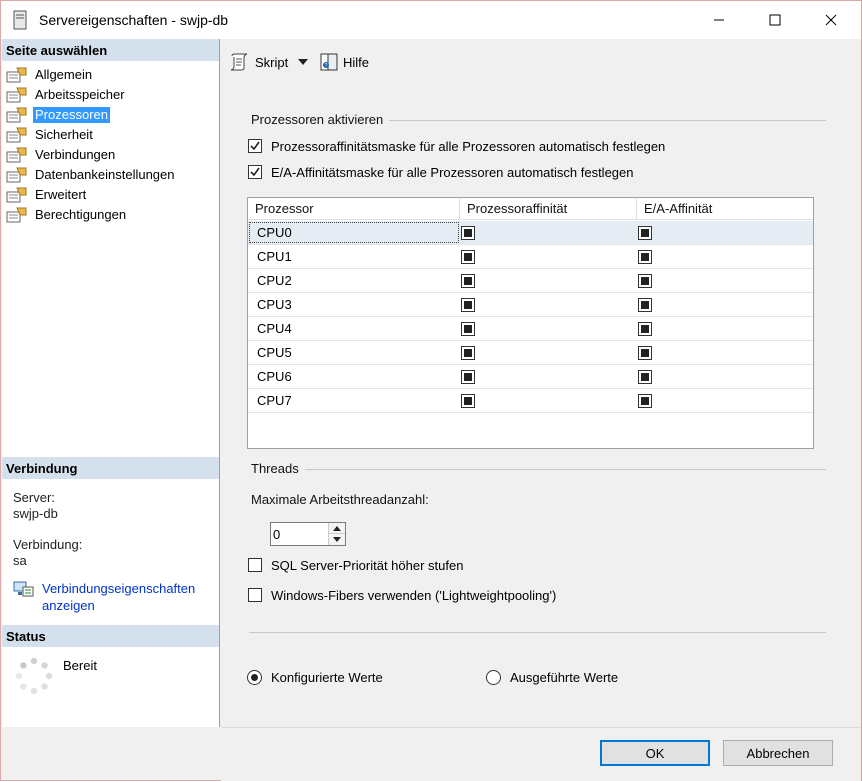  I want to click on connection-properties-icon, so click(23, 589).